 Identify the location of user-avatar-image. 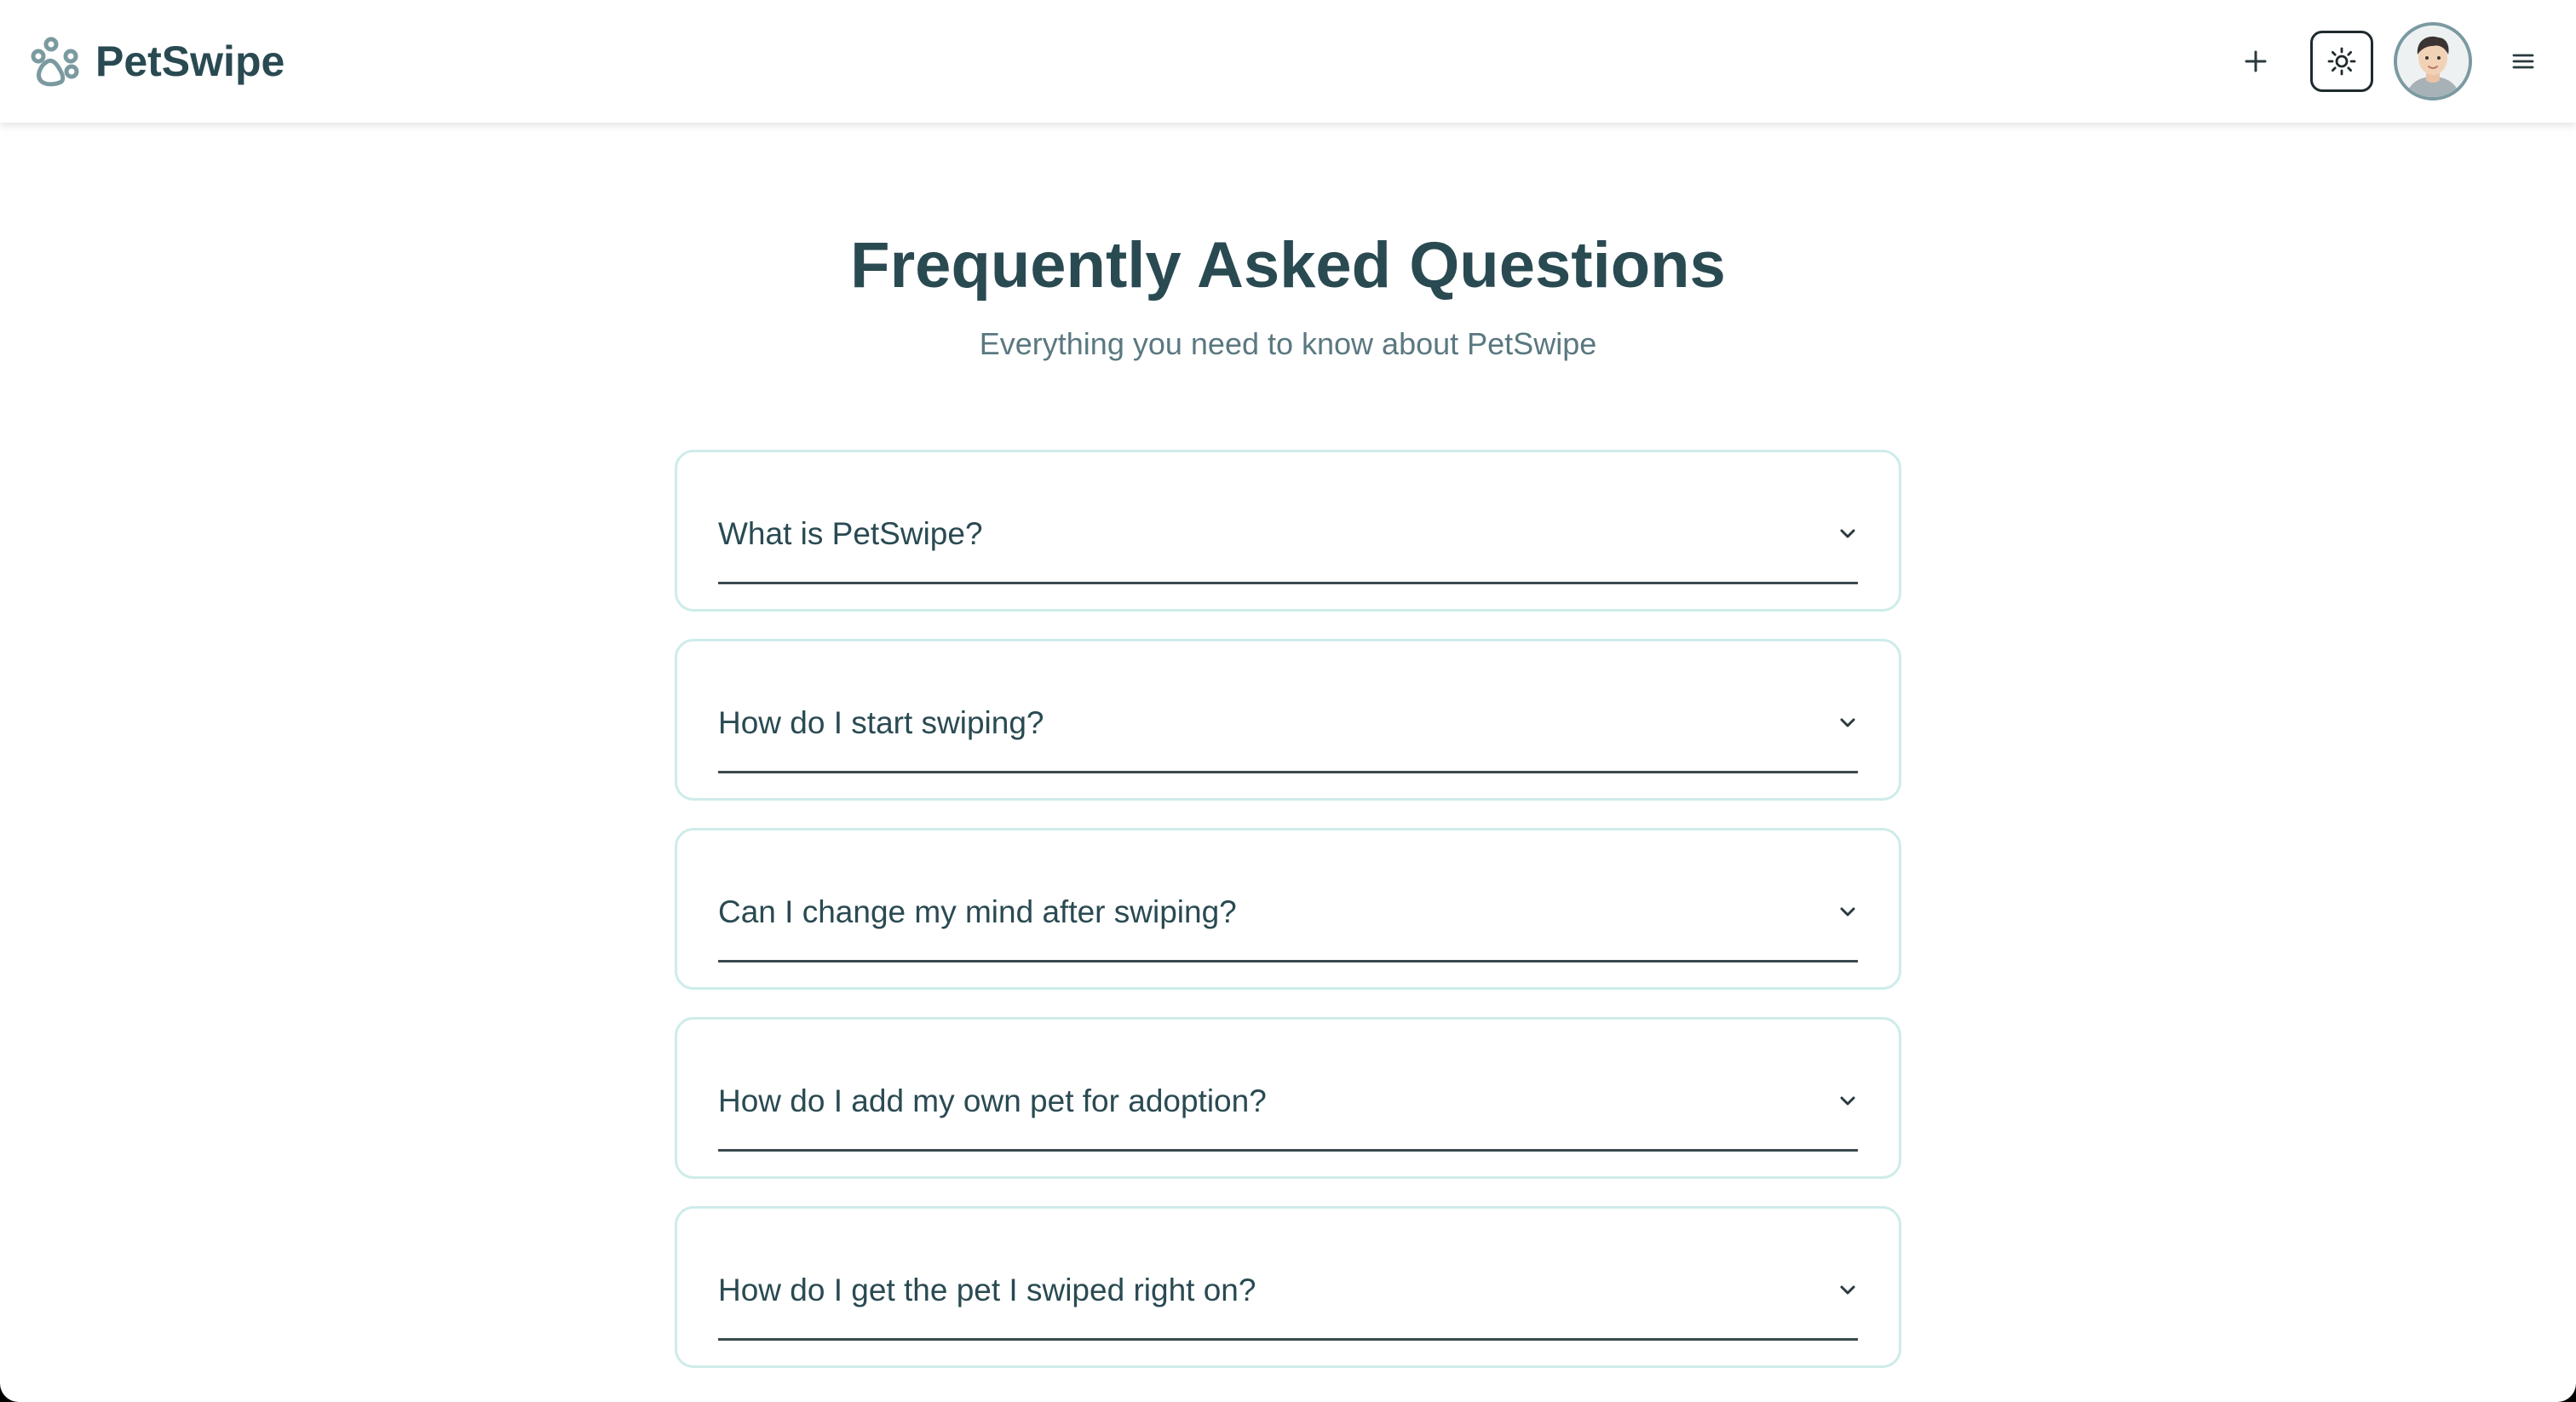
(2433, 62).